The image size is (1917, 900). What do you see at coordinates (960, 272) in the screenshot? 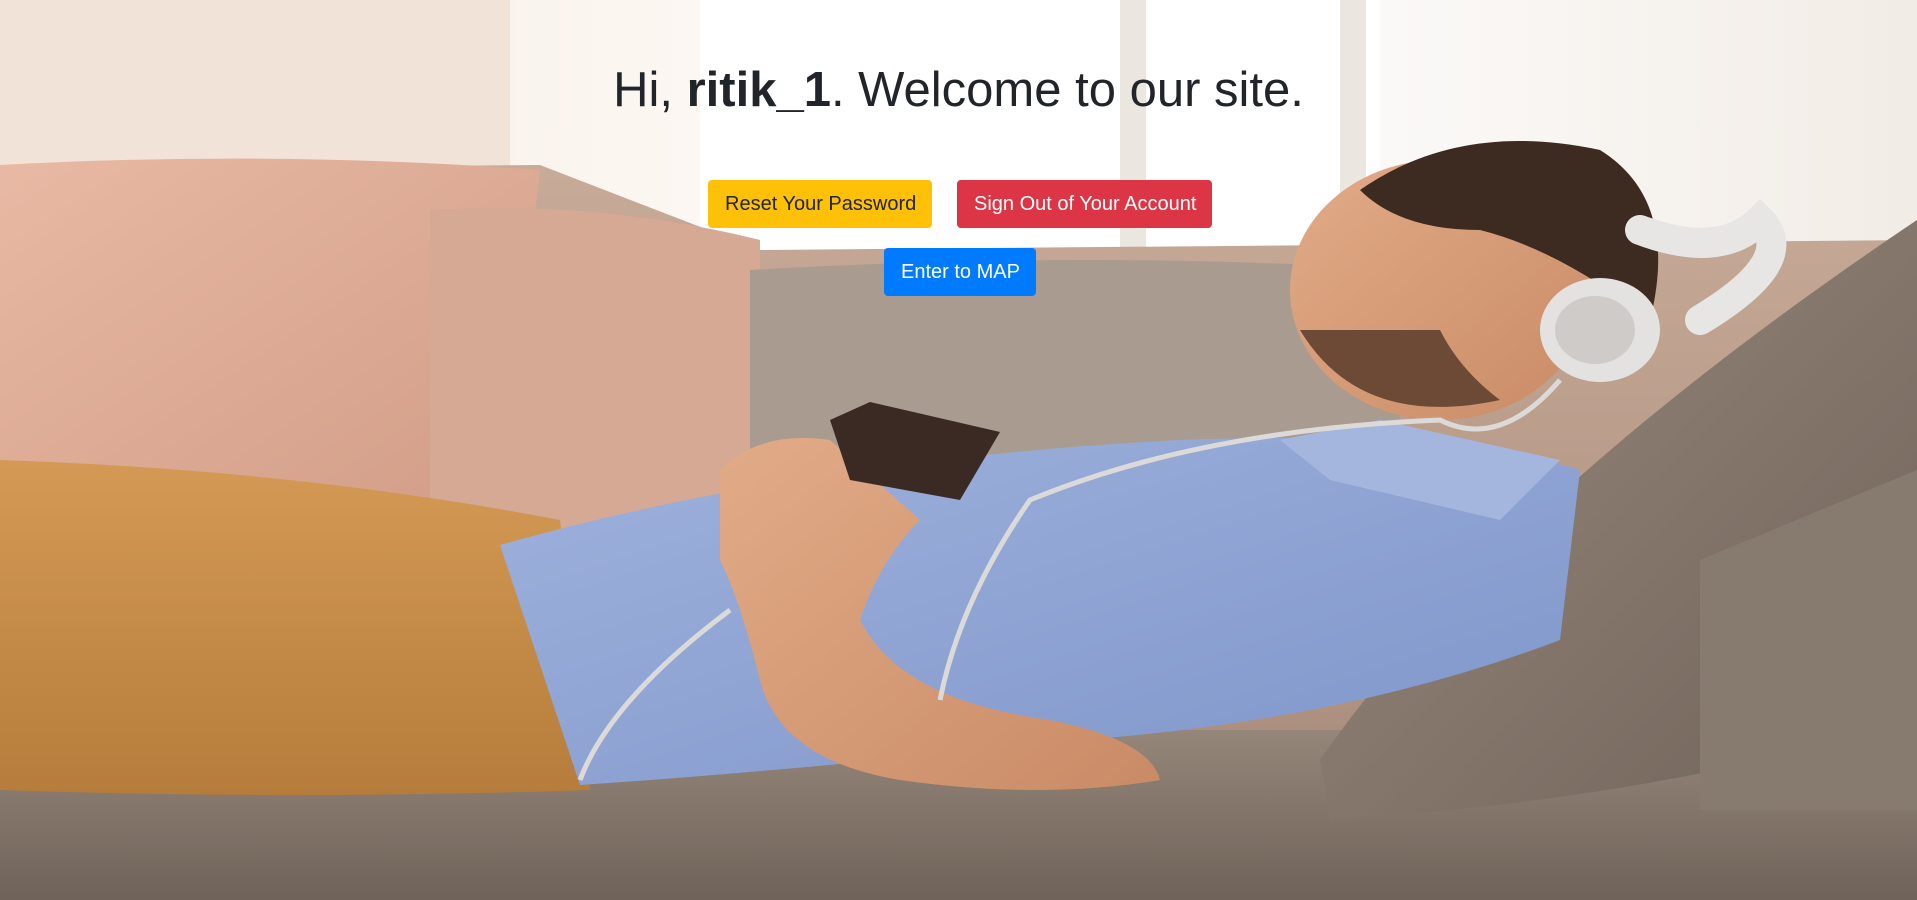
I see `enter-map-button: Enter to MAP` at bounding box center [960, 272].